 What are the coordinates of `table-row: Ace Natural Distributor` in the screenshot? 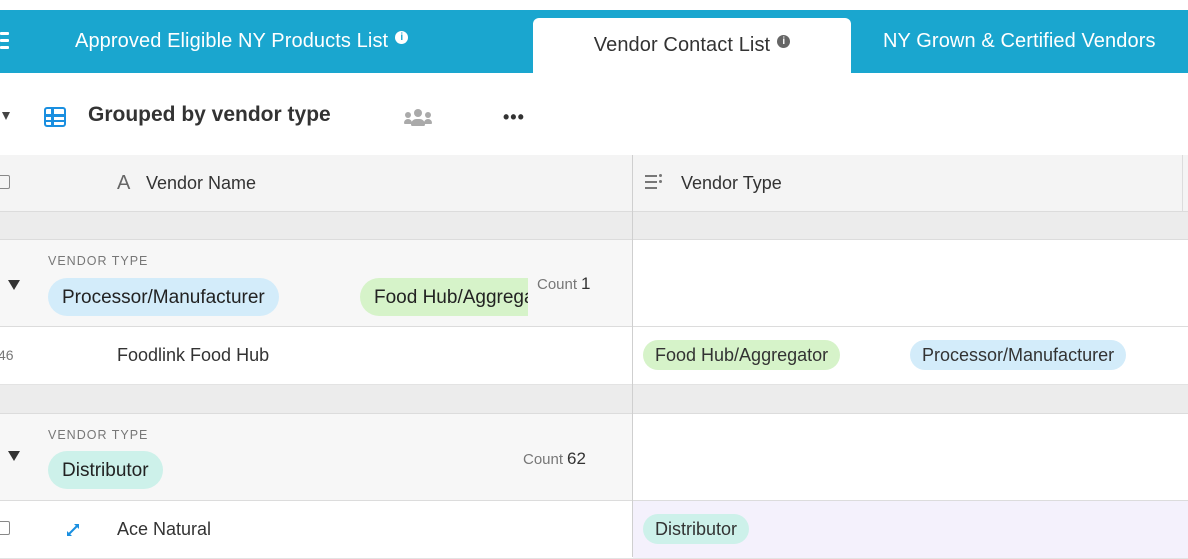 It's located at (594, 530).